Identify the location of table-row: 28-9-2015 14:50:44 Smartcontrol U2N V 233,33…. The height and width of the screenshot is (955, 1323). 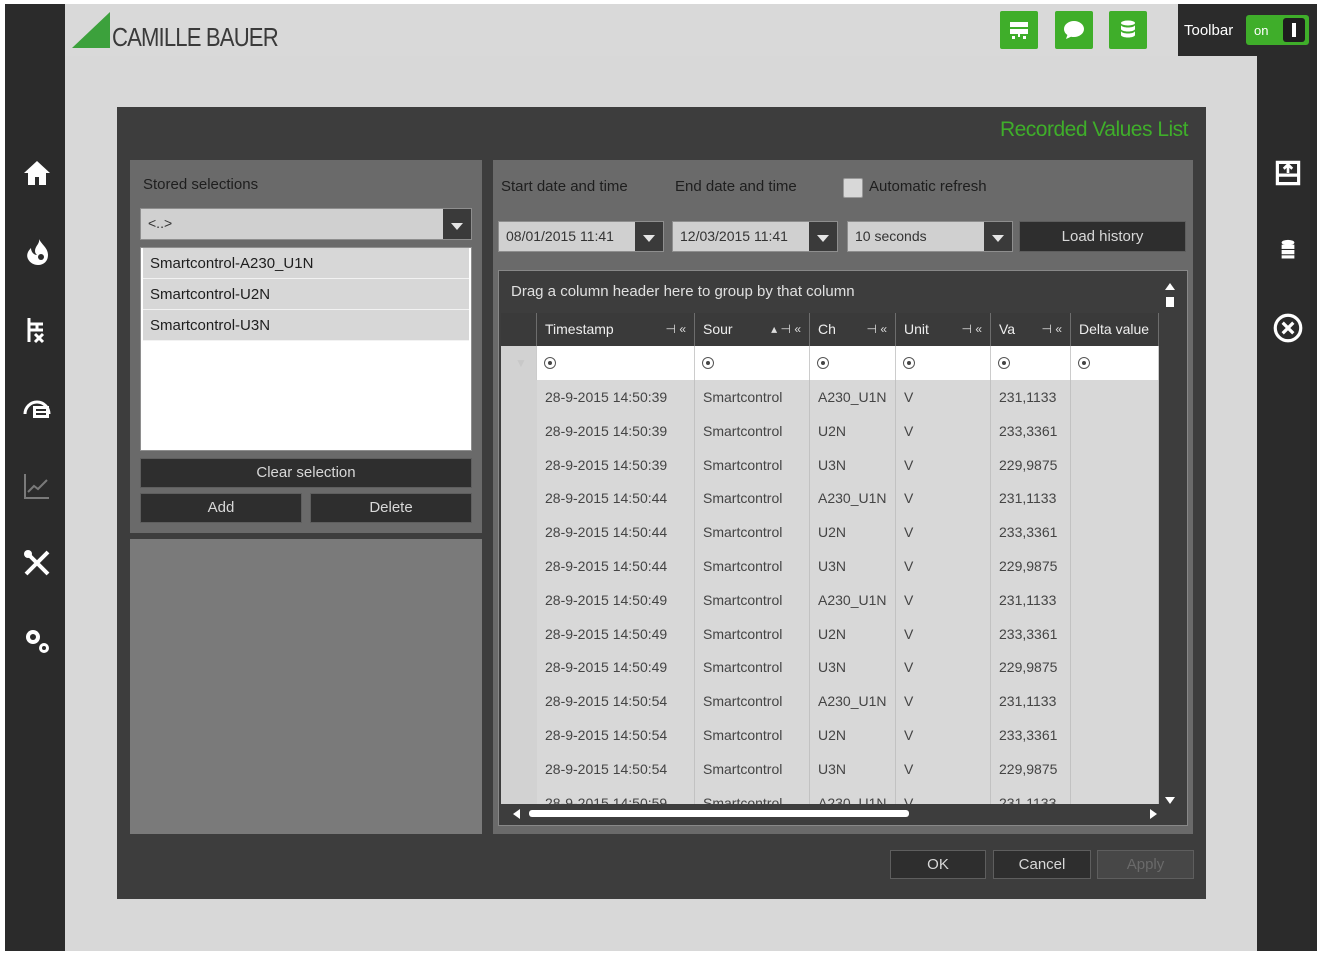
(848, 532).